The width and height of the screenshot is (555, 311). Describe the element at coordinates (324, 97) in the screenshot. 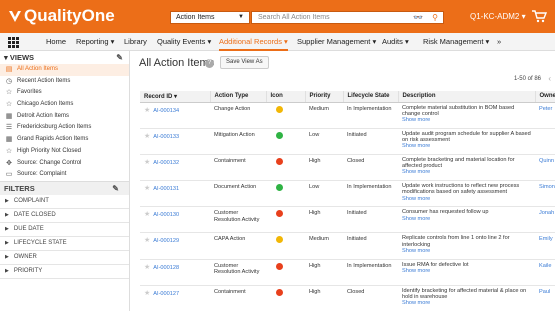

I see `col-priority: Priority` at that location.